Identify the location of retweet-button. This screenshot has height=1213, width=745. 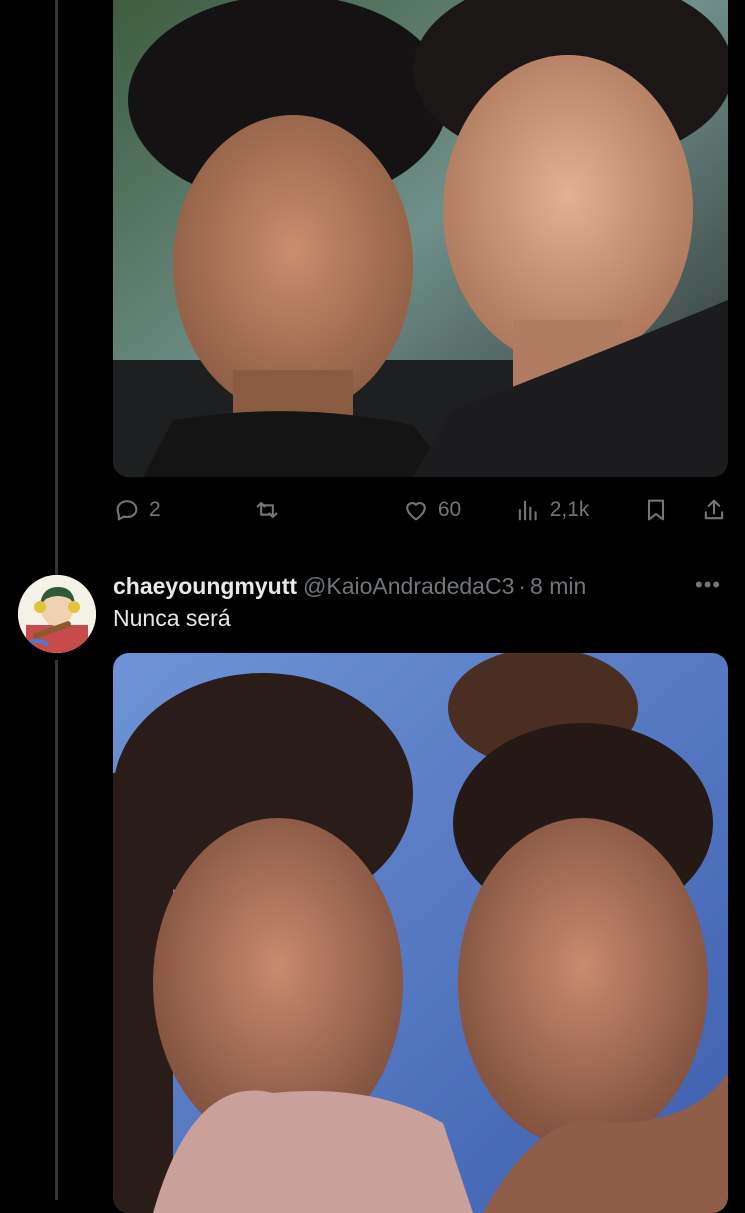
(271, 510).